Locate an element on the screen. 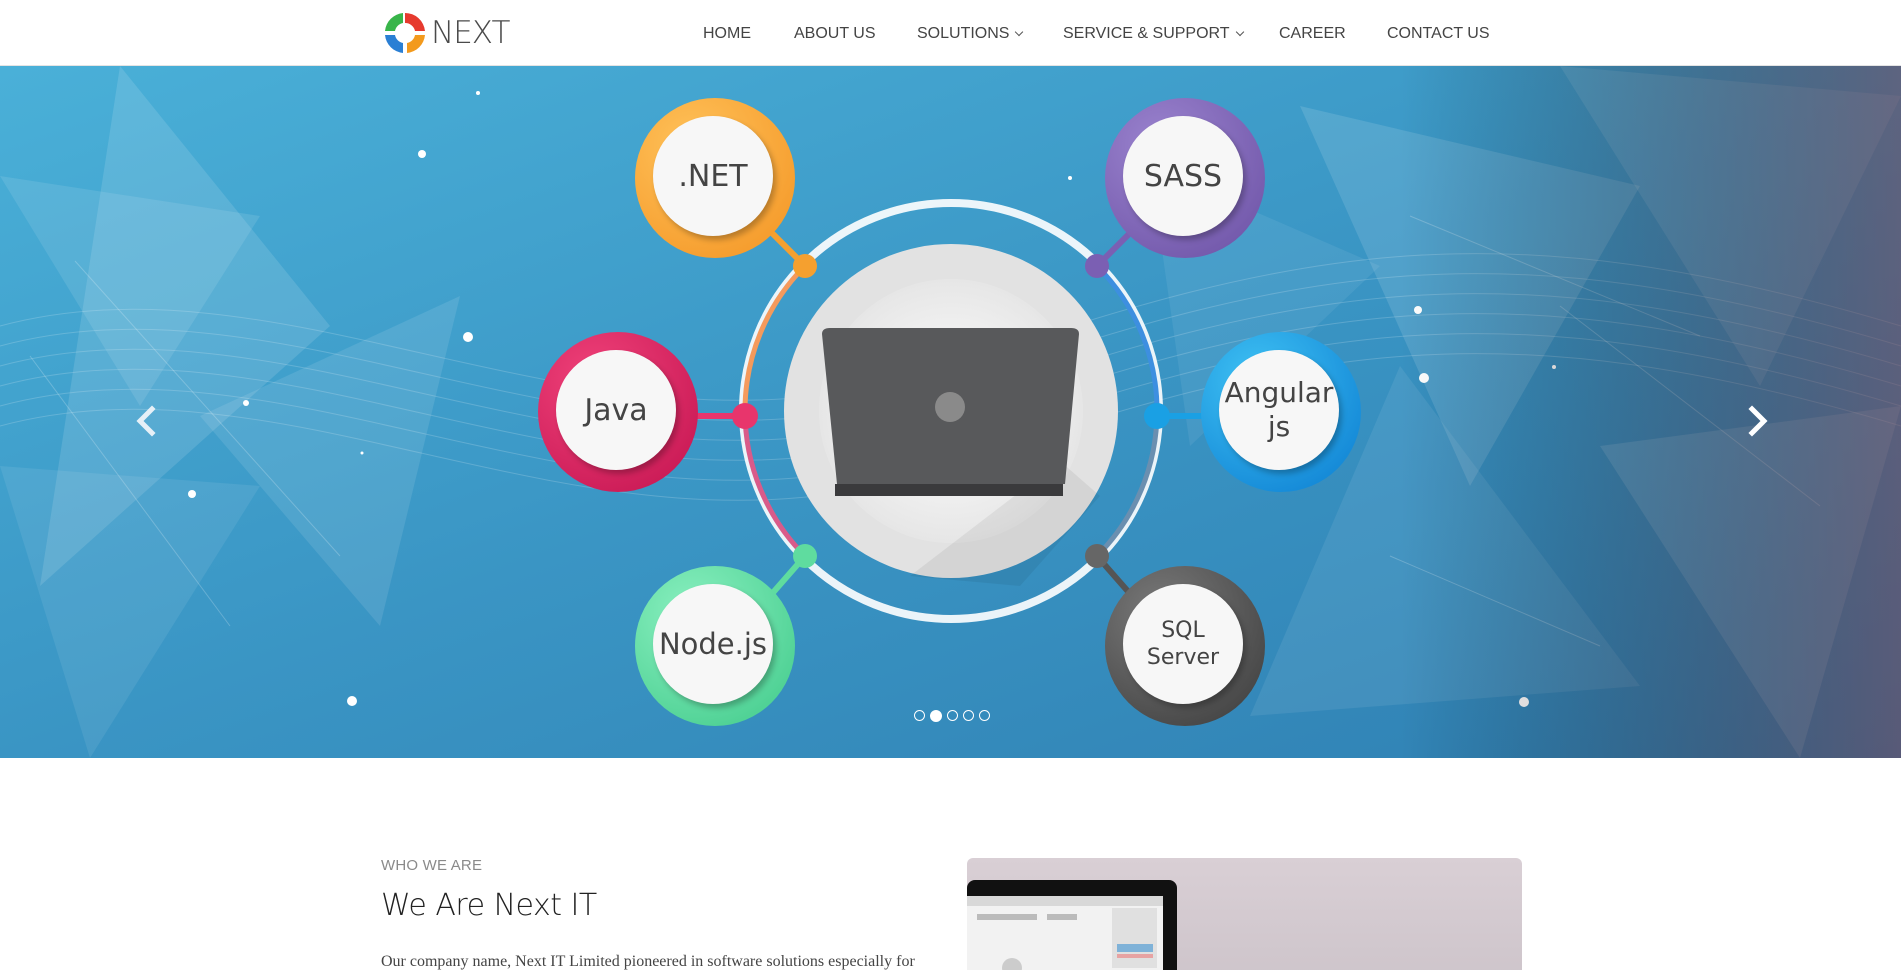 The image size is (1901, 970). nav-contact-label: CONTACT US is located at coordinates (1438, 33).